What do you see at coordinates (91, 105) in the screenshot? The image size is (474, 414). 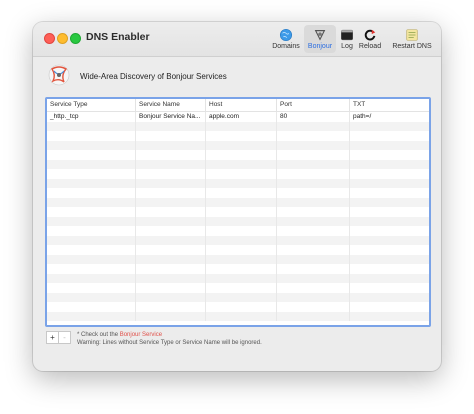 I see `column-header-service-type: Service Type` at bounding box center [91, 105].